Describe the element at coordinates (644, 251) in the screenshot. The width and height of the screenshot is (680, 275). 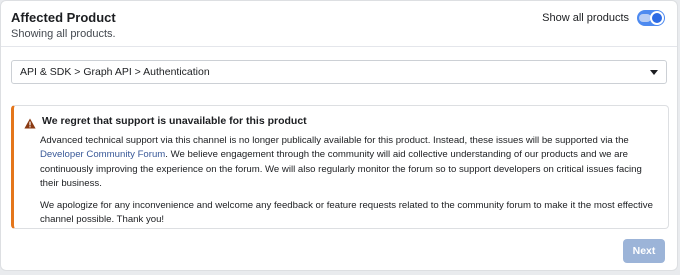
I see `next-button: Next` at that location.